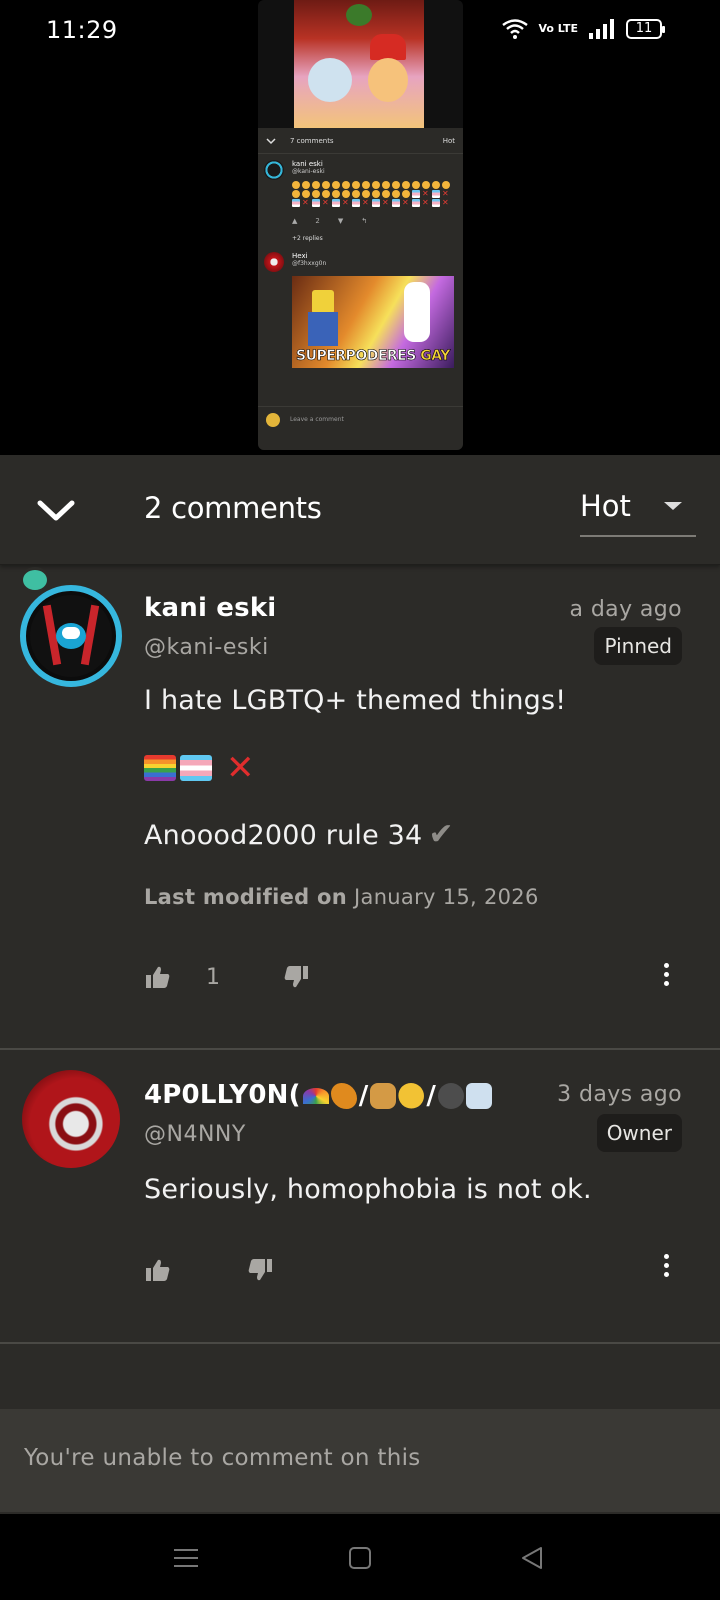  I want to click on reply-icon: ↰, so click(364, 221).